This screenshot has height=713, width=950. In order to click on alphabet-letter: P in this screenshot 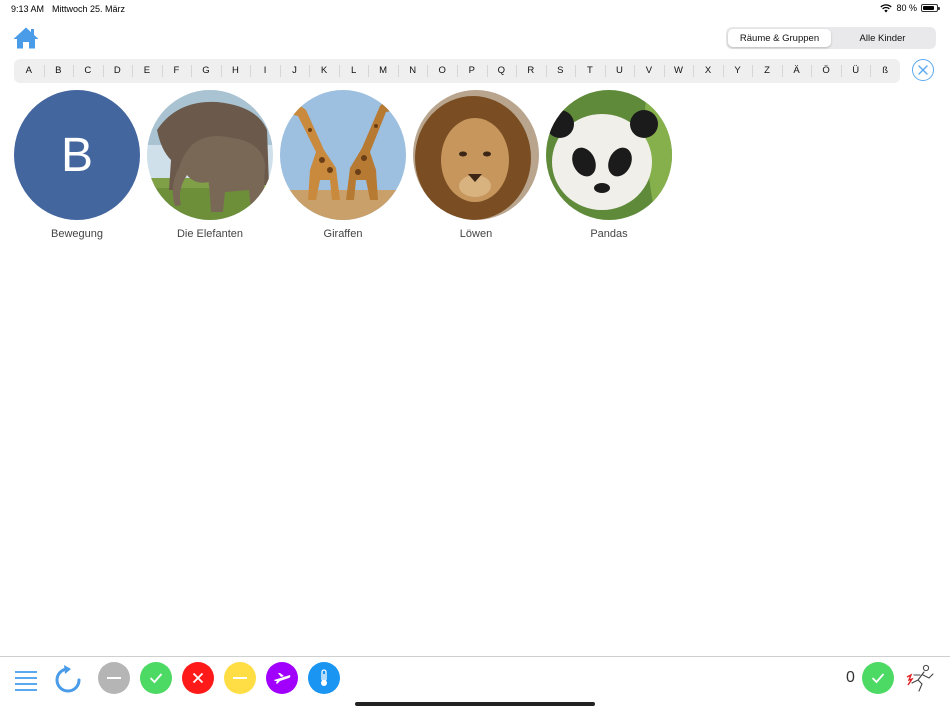, I will do `click(471, 71)`.